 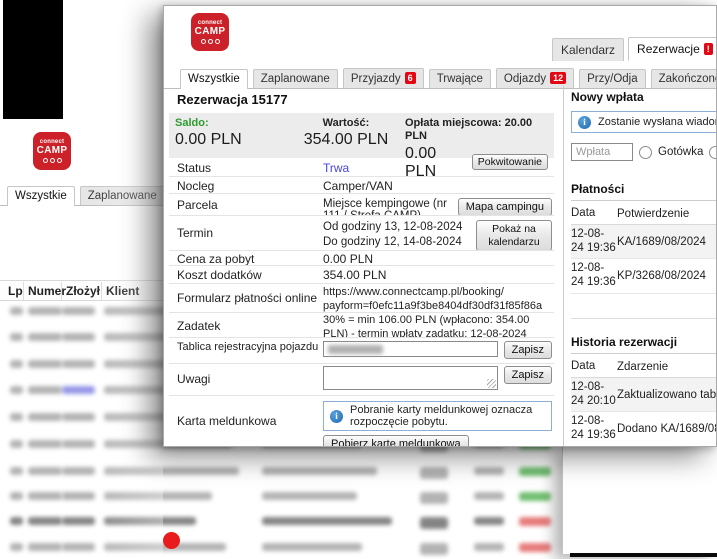 I want to click on tablica-zapisz-button: Zapisz, so click(x=527, y=350).